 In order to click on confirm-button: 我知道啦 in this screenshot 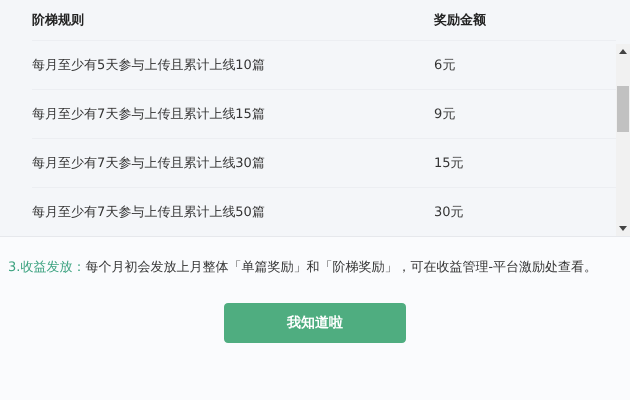, I will do `click(315, 323)`.